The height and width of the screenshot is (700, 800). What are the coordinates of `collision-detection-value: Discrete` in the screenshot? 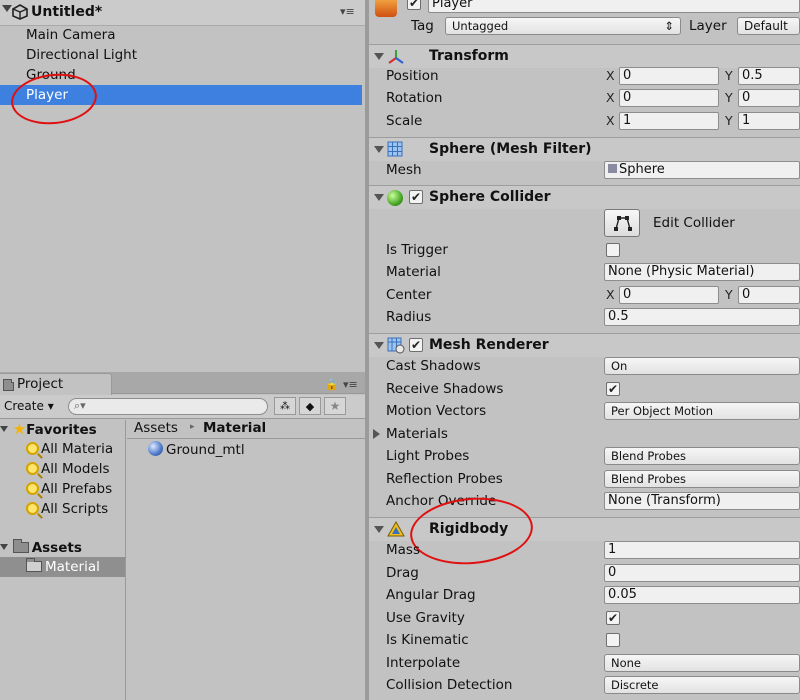 It's located at (635, 685).